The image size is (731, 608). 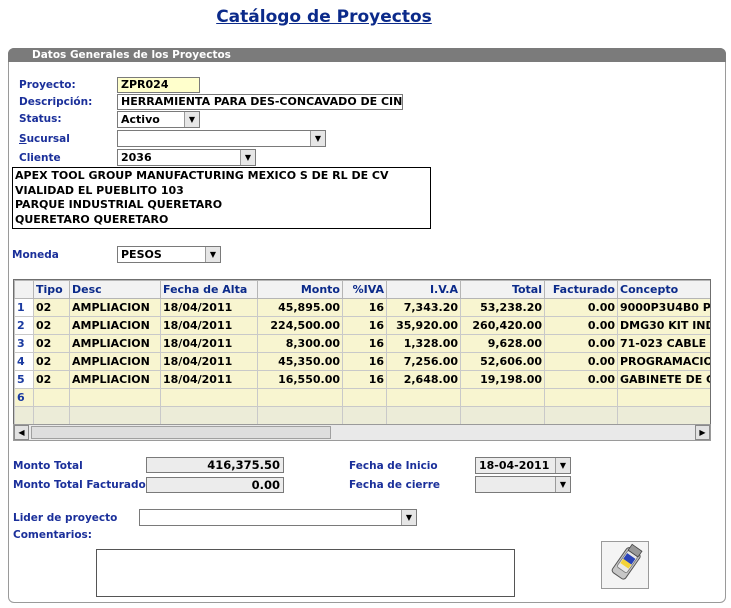 I want to click on scroll-right-icon: ▶, so click(x=702, y=432).